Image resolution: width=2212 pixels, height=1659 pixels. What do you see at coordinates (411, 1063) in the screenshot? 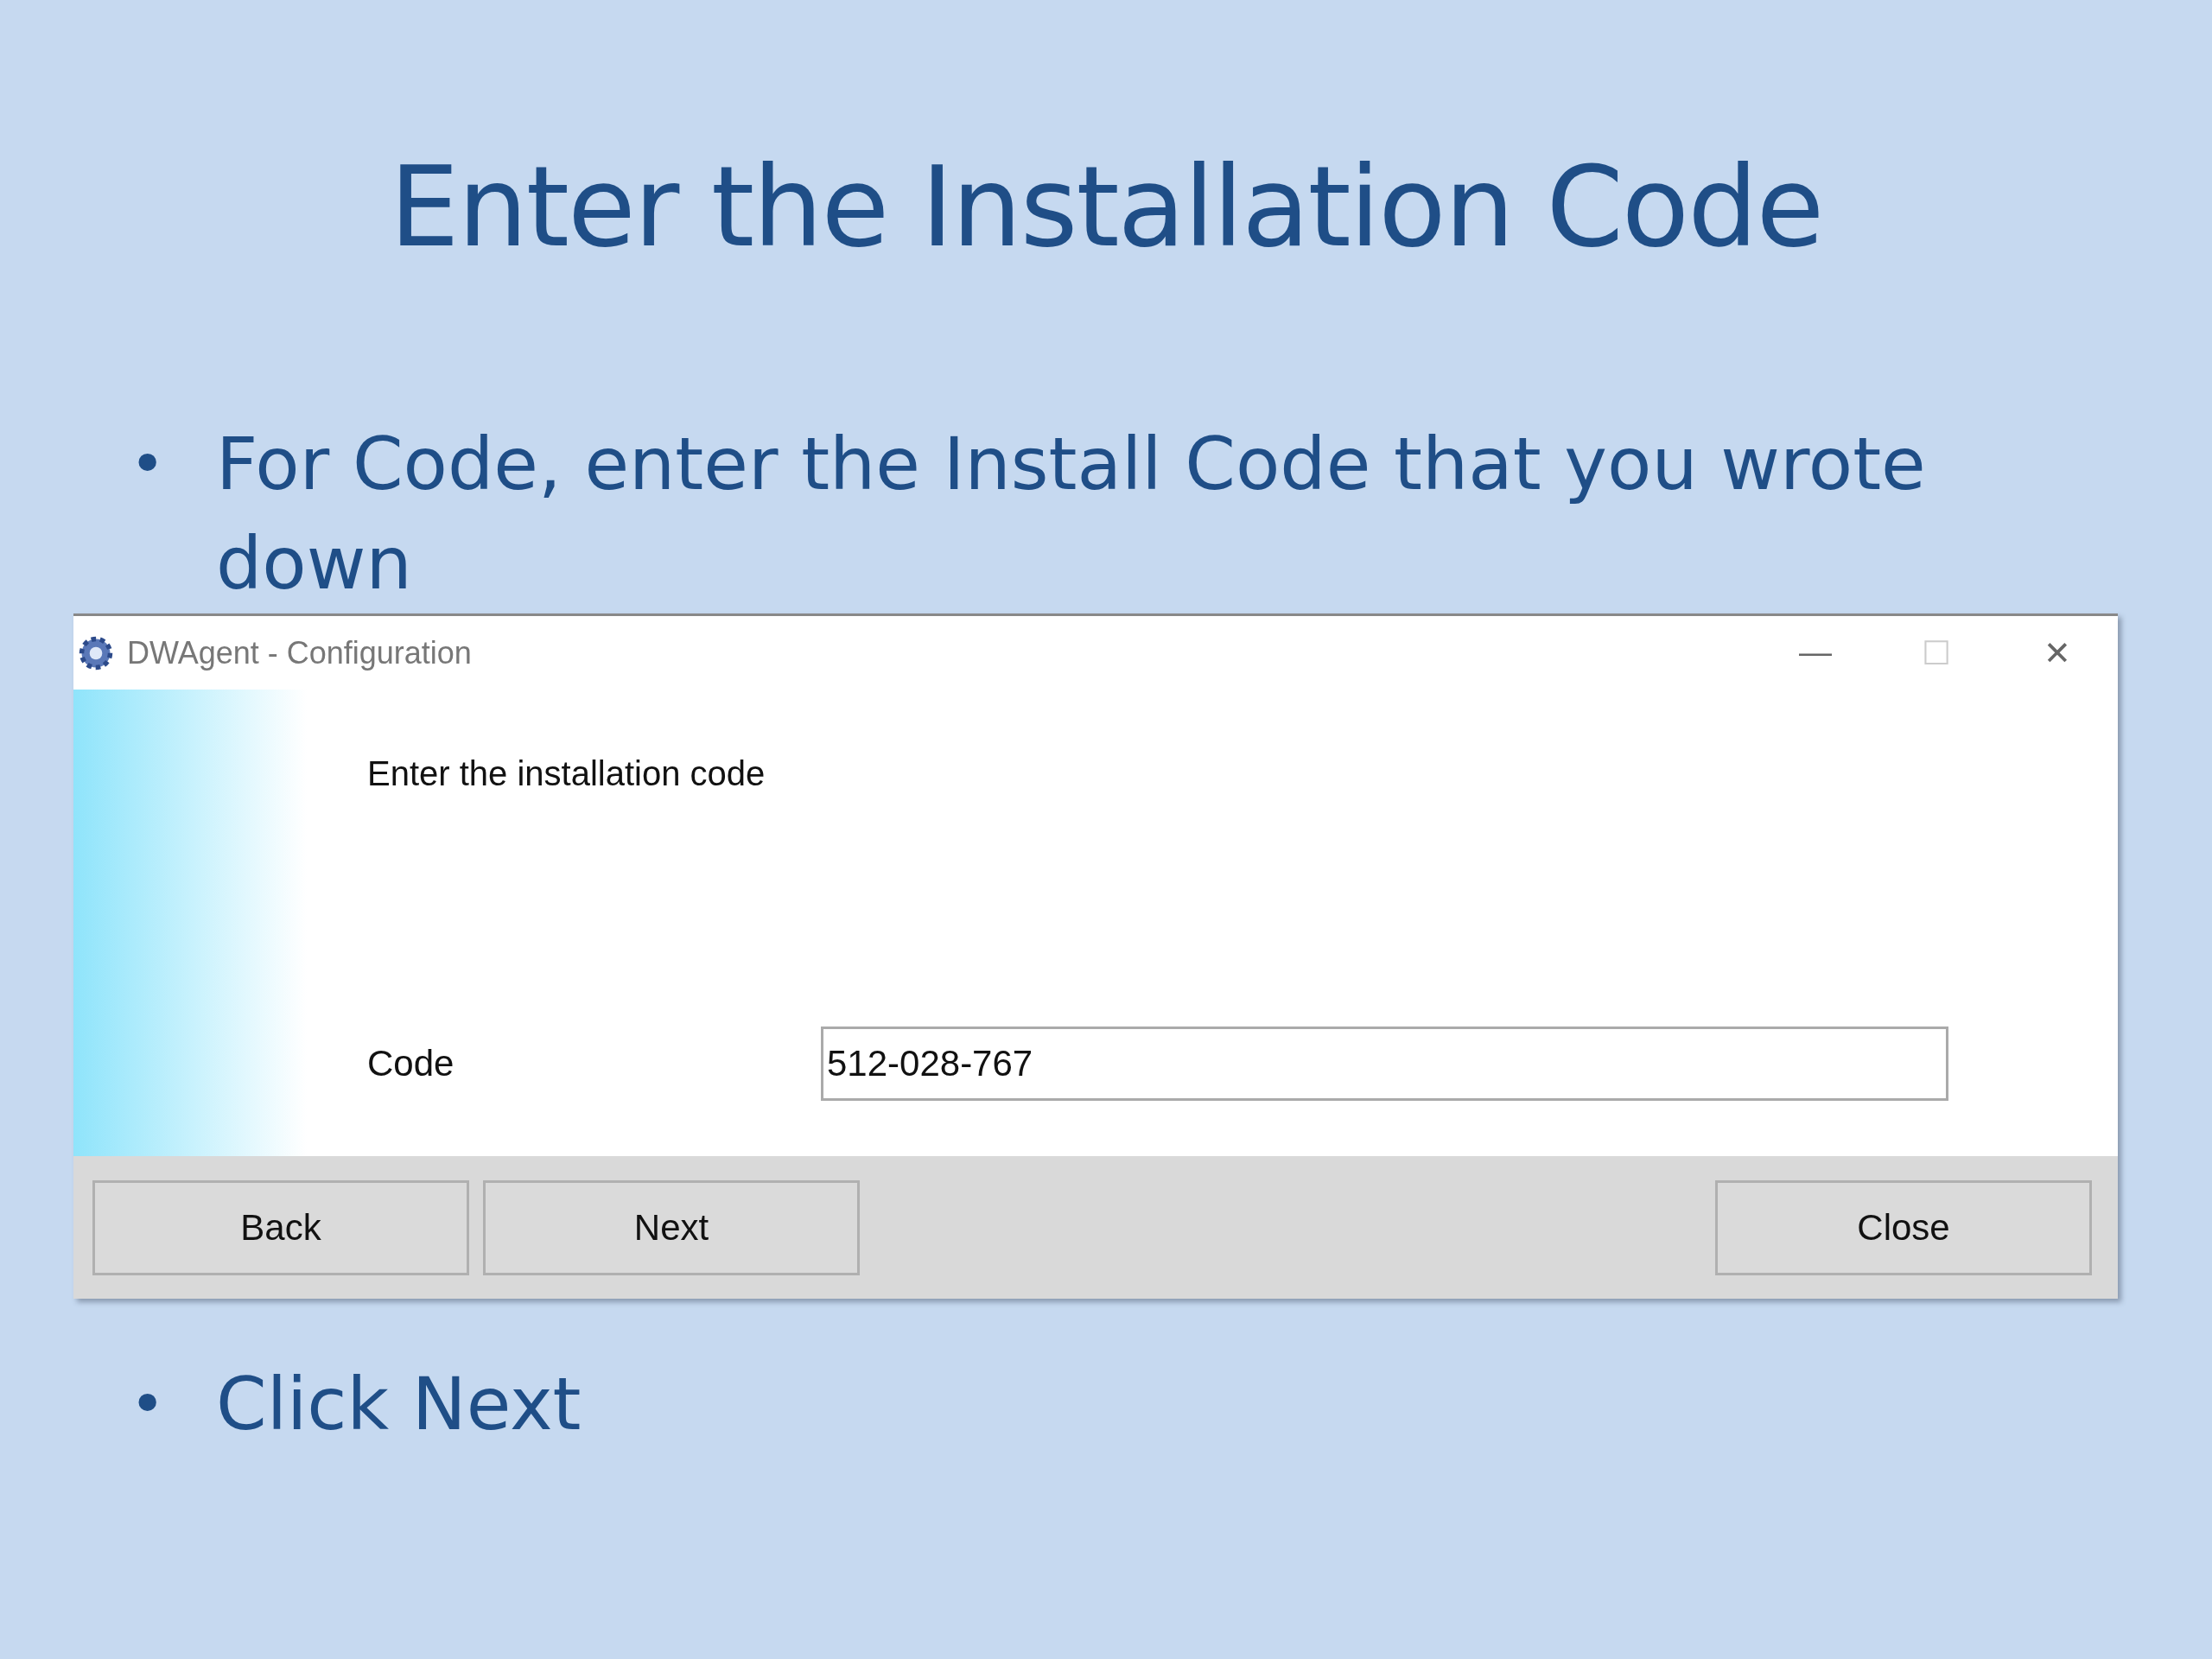
I see `field-label: Code` at bounding box center [411, 1063].